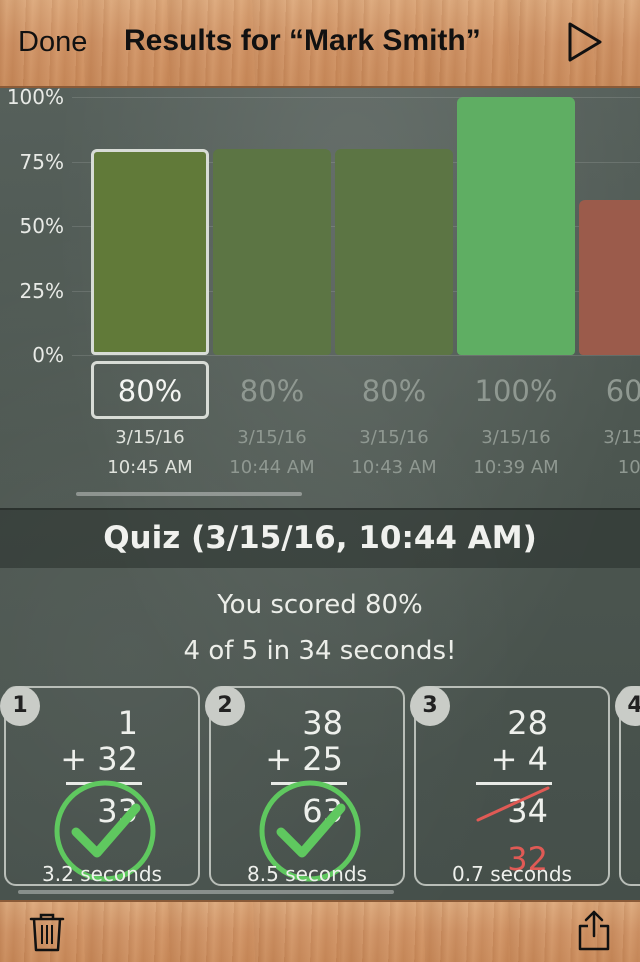 The width and height of the screenshot is (640, 962). Describe the element at coordinates (594, 930) in the screenshot. I see `share-icon` at that location.